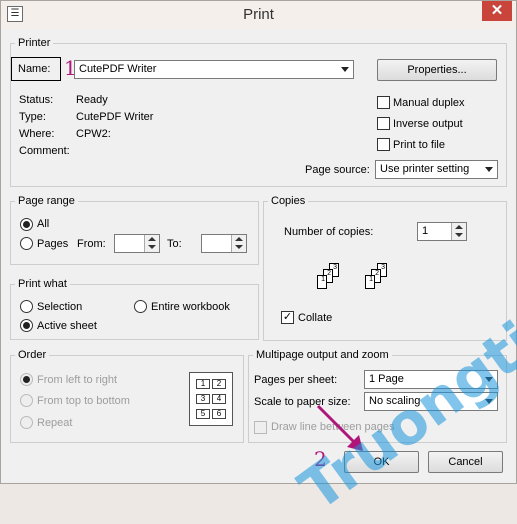  Describe the element at coordinates (419, 145) in the screenshot. I see `print-to-file-label: Print to file` at that location.